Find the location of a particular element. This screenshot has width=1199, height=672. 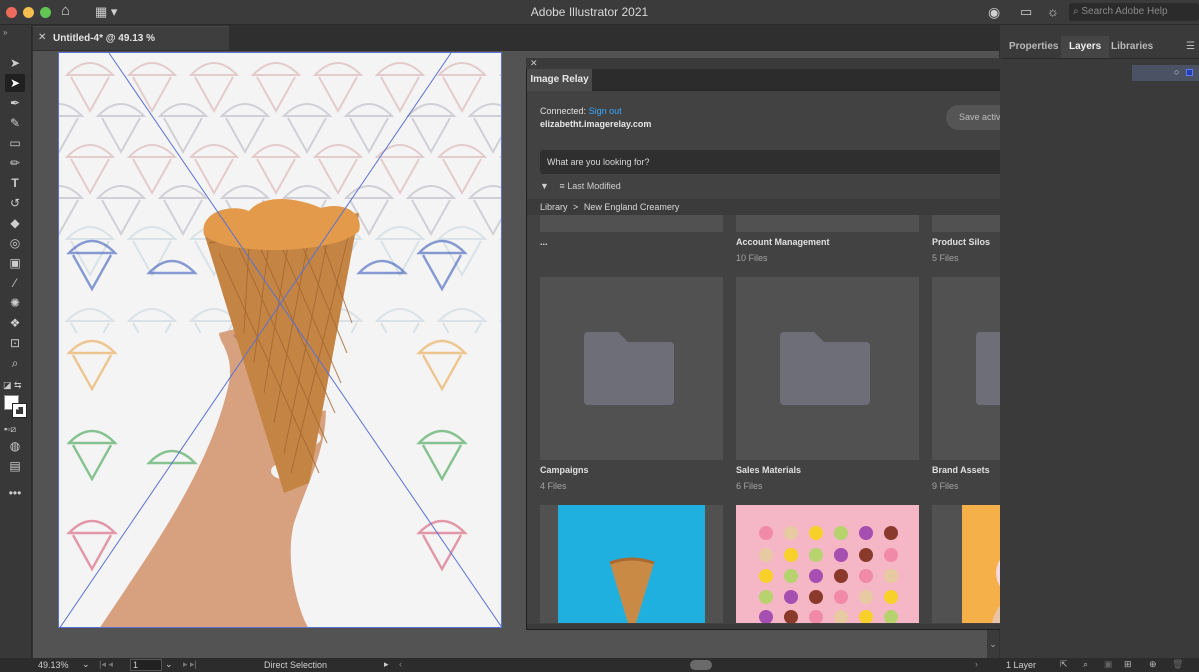

blend-tool-icon: ✺ is located at coordinates (15, 303).